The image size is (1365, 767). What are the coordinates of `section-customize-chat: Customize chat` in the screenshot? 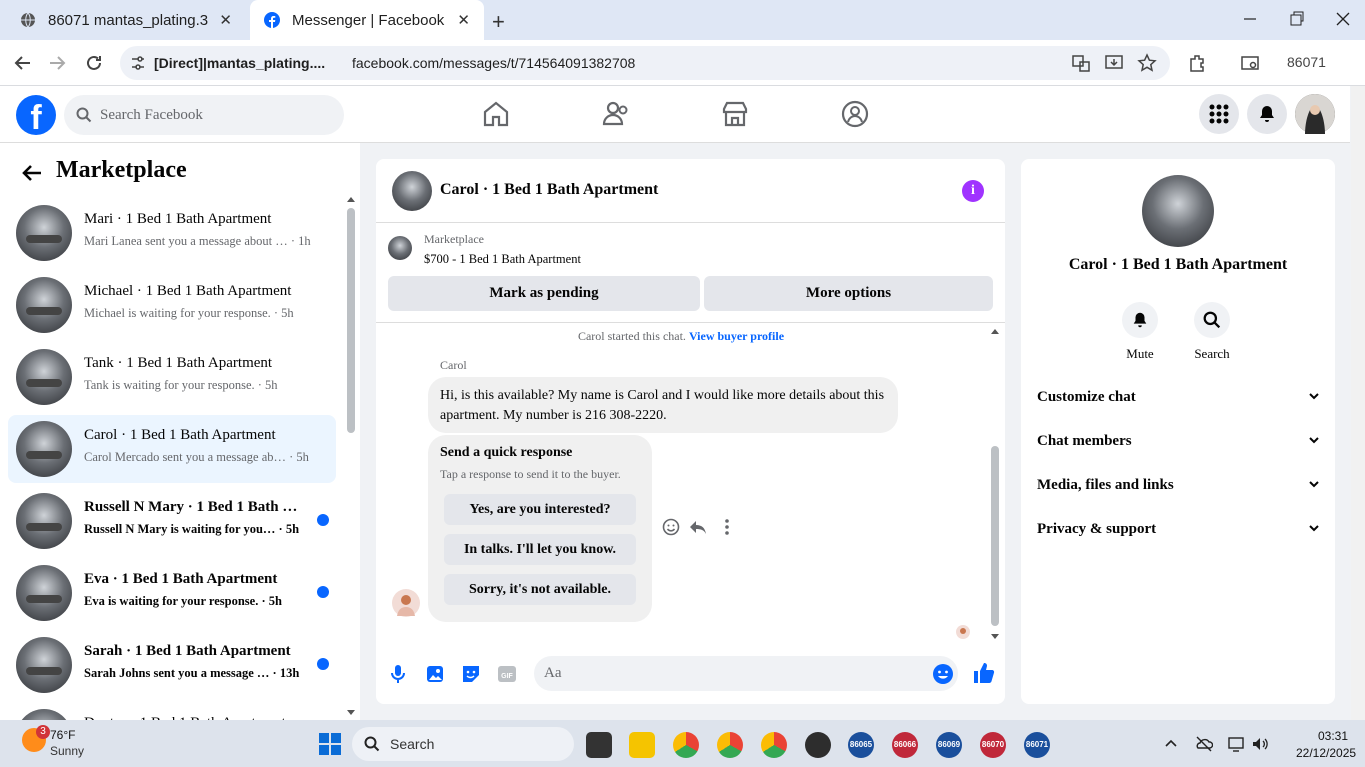 It's located at (1179, 397).